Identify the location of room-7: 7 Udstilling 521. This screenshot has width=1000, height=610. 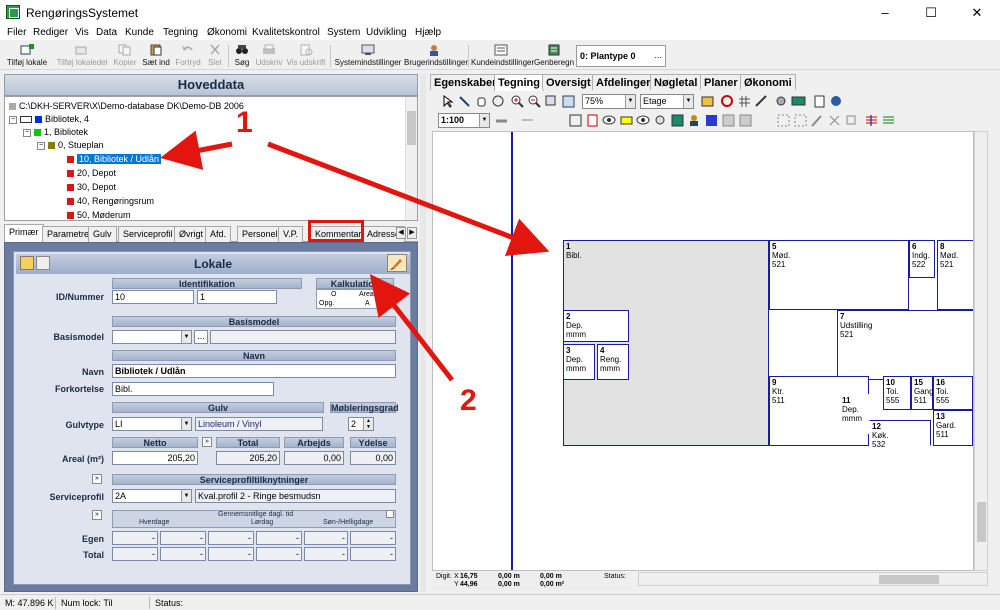
(905, 345).